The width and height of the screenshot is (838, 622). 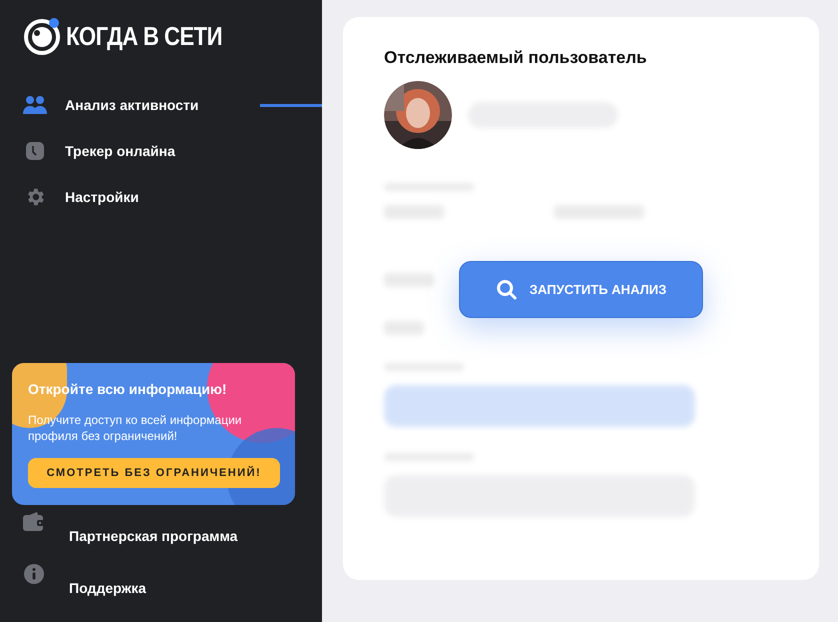 I want to click on nav-item: Поддержка, so click(x=161, y=590).